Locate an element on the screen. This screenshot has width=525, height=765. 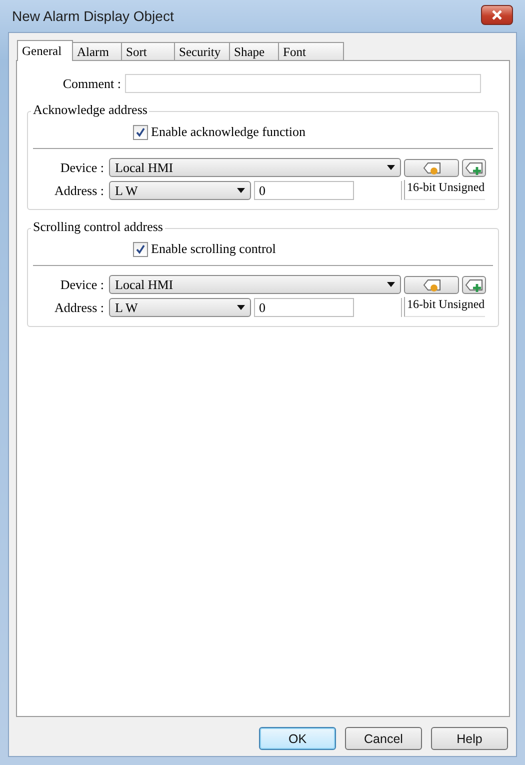
window-title: New Alarm Display Object is located at coordinates (93, 16).